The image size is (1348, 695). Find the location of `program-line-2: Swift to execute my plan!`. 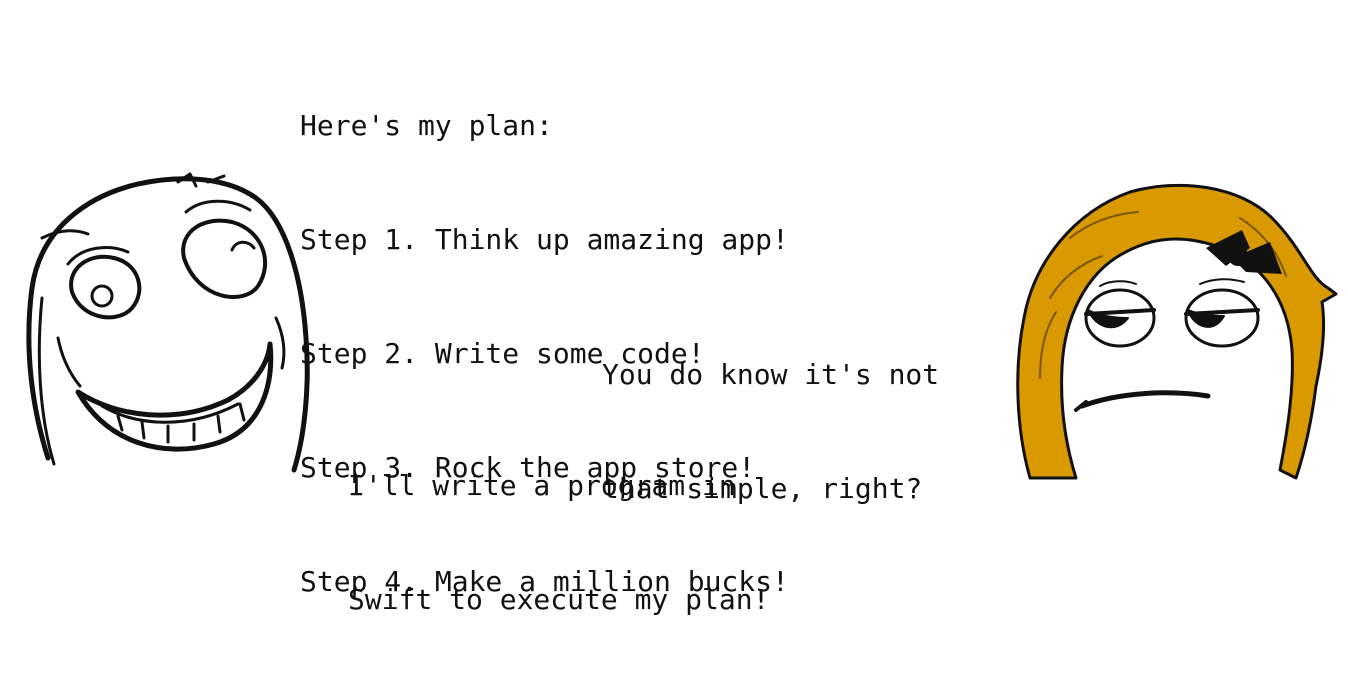

program-line-2: Swift to execute my plan! is located at coordinates (559, 599).